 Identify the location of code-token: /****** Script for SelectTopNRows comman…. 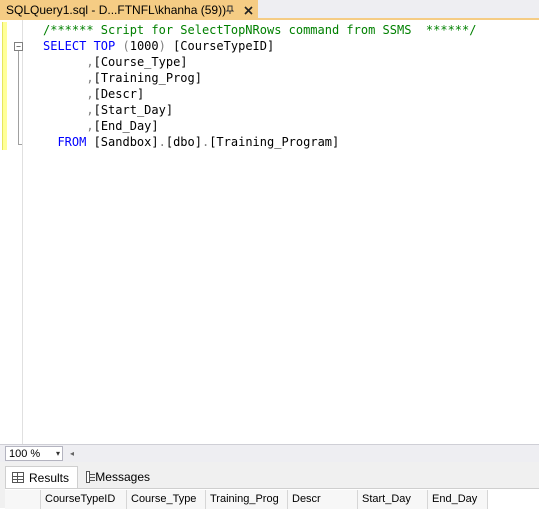
(260, 30).